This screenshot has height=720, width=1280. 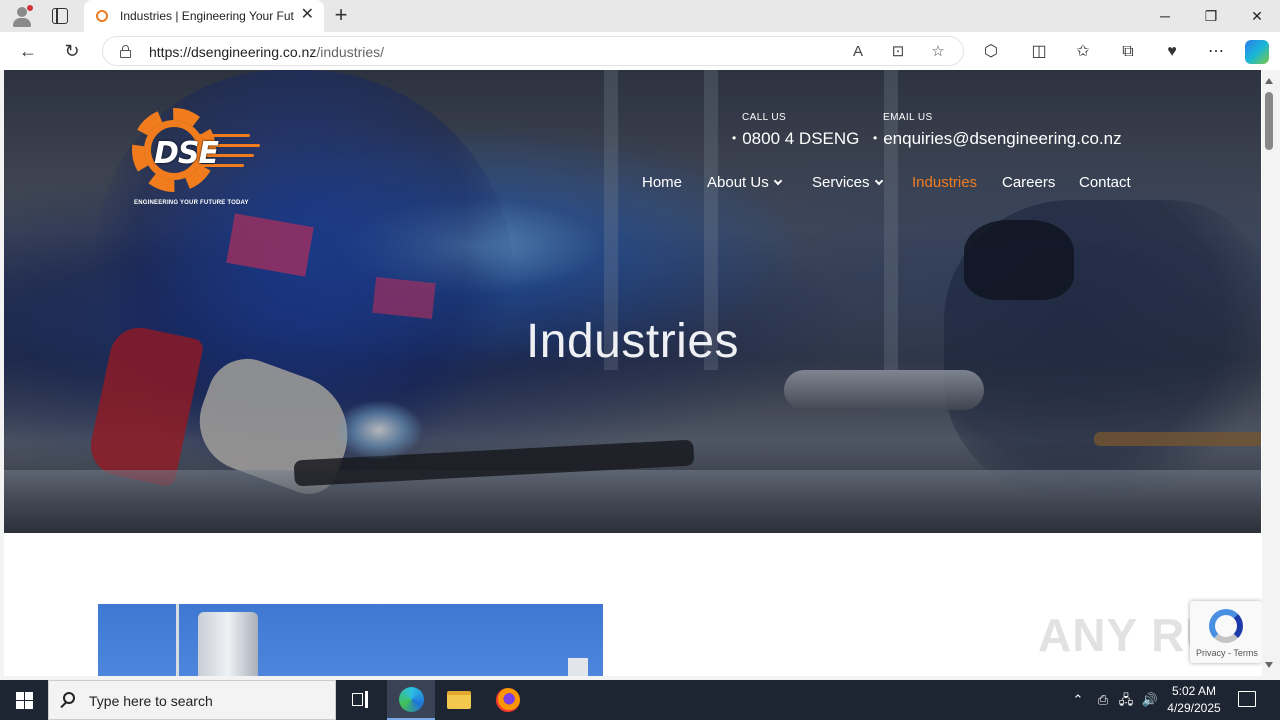 I want to click on nav-home: Home, so click(x=662, y=182).